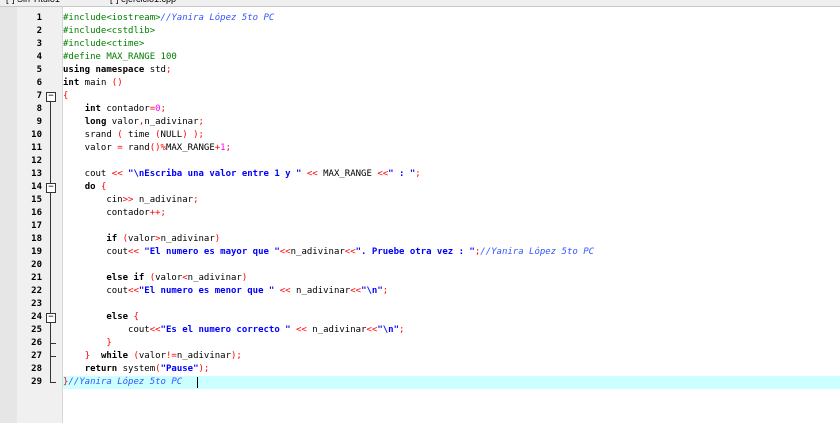 The width and height of the screenshot is (840, 423). Describe the element at coordinates (451, 18) in the screenshot. I see `code-text: #include<iostream>//Yanira López 5to PC` at that location.